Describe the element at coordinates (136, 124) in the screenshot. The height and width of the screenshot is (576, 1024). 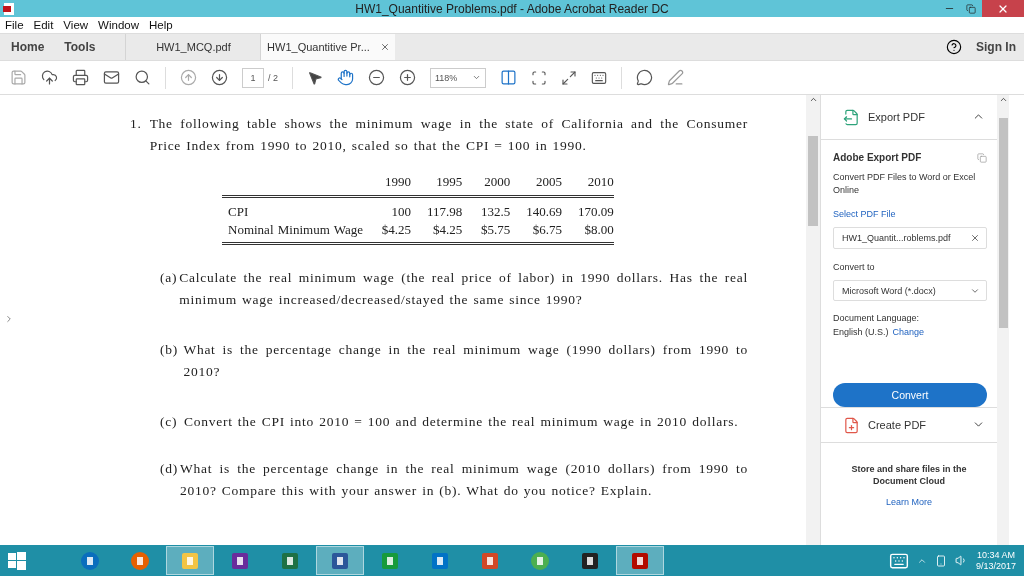
I see `question-number: 1.` at that location.